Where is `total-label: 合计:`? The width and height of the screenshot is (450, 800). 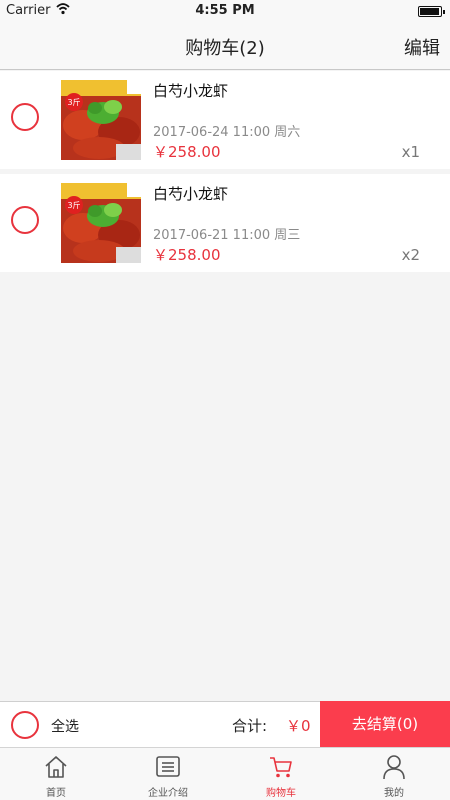 total-label: 合计: is located at coordinates (250, 726).